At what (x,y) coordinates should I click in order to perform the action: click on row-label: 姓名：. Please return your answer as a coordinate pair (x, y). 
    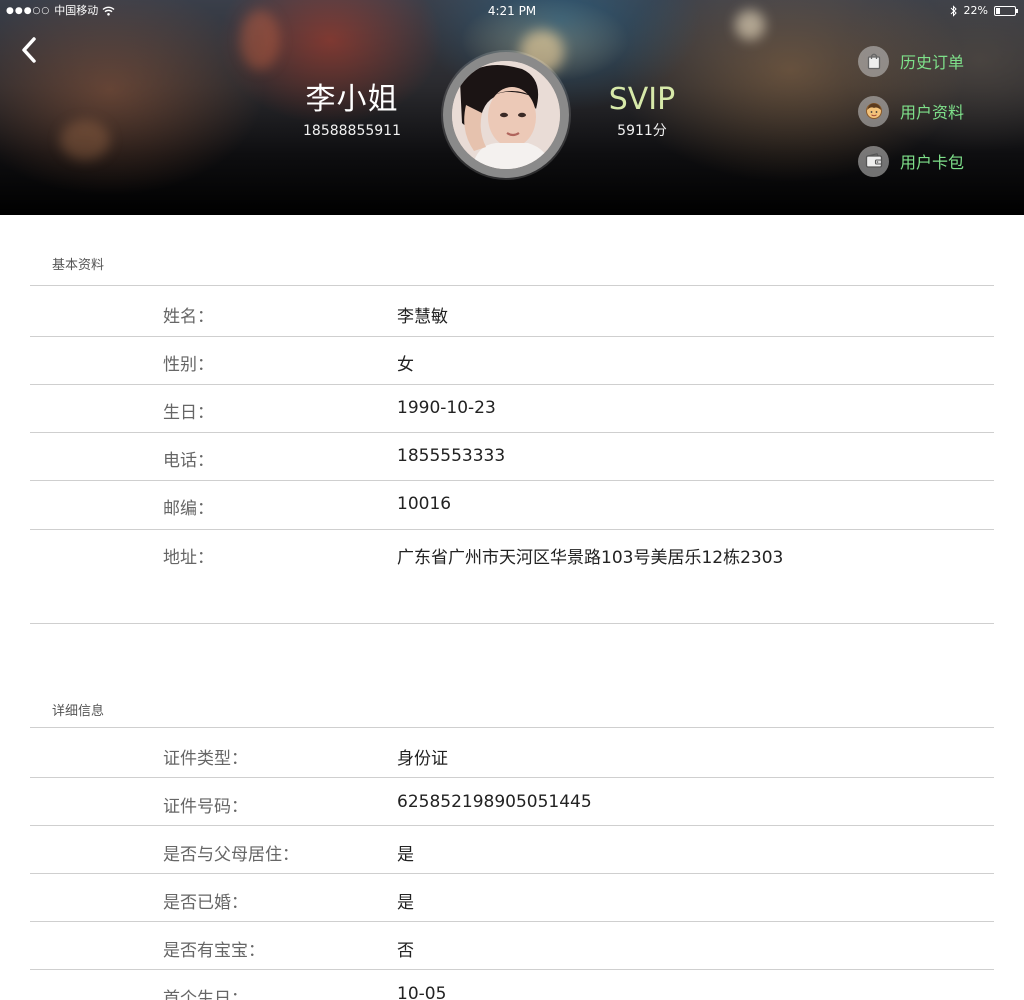
    Looking at the image, I should click on (188, 317).